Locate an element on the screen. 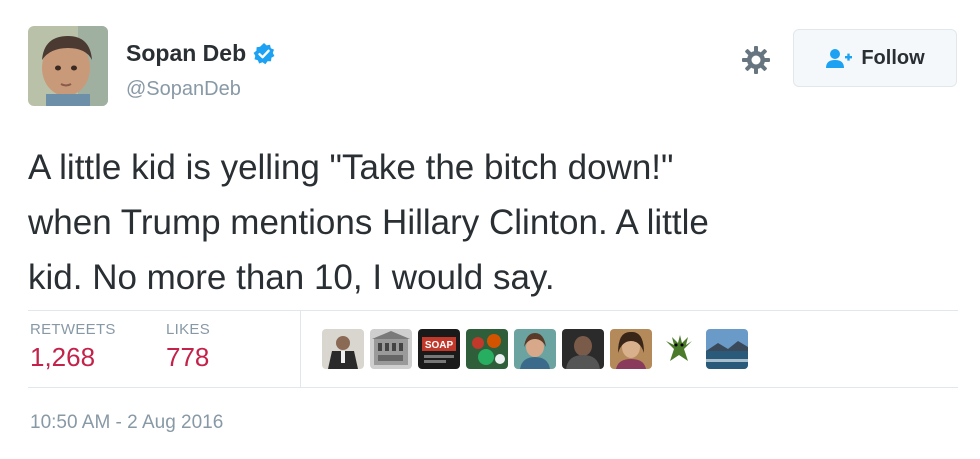 This screenshot has width=980, height=459. verified-badge-icon is located at coordinates (264, 53).